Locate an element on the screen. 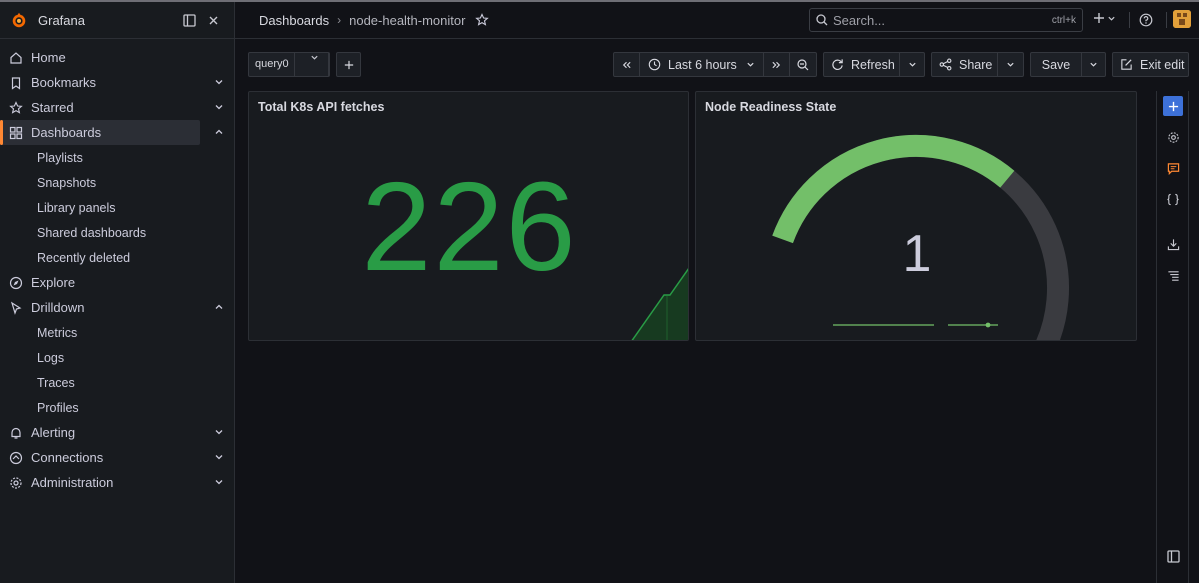  save-button-group: Save is located at coordinates (1068, 64).